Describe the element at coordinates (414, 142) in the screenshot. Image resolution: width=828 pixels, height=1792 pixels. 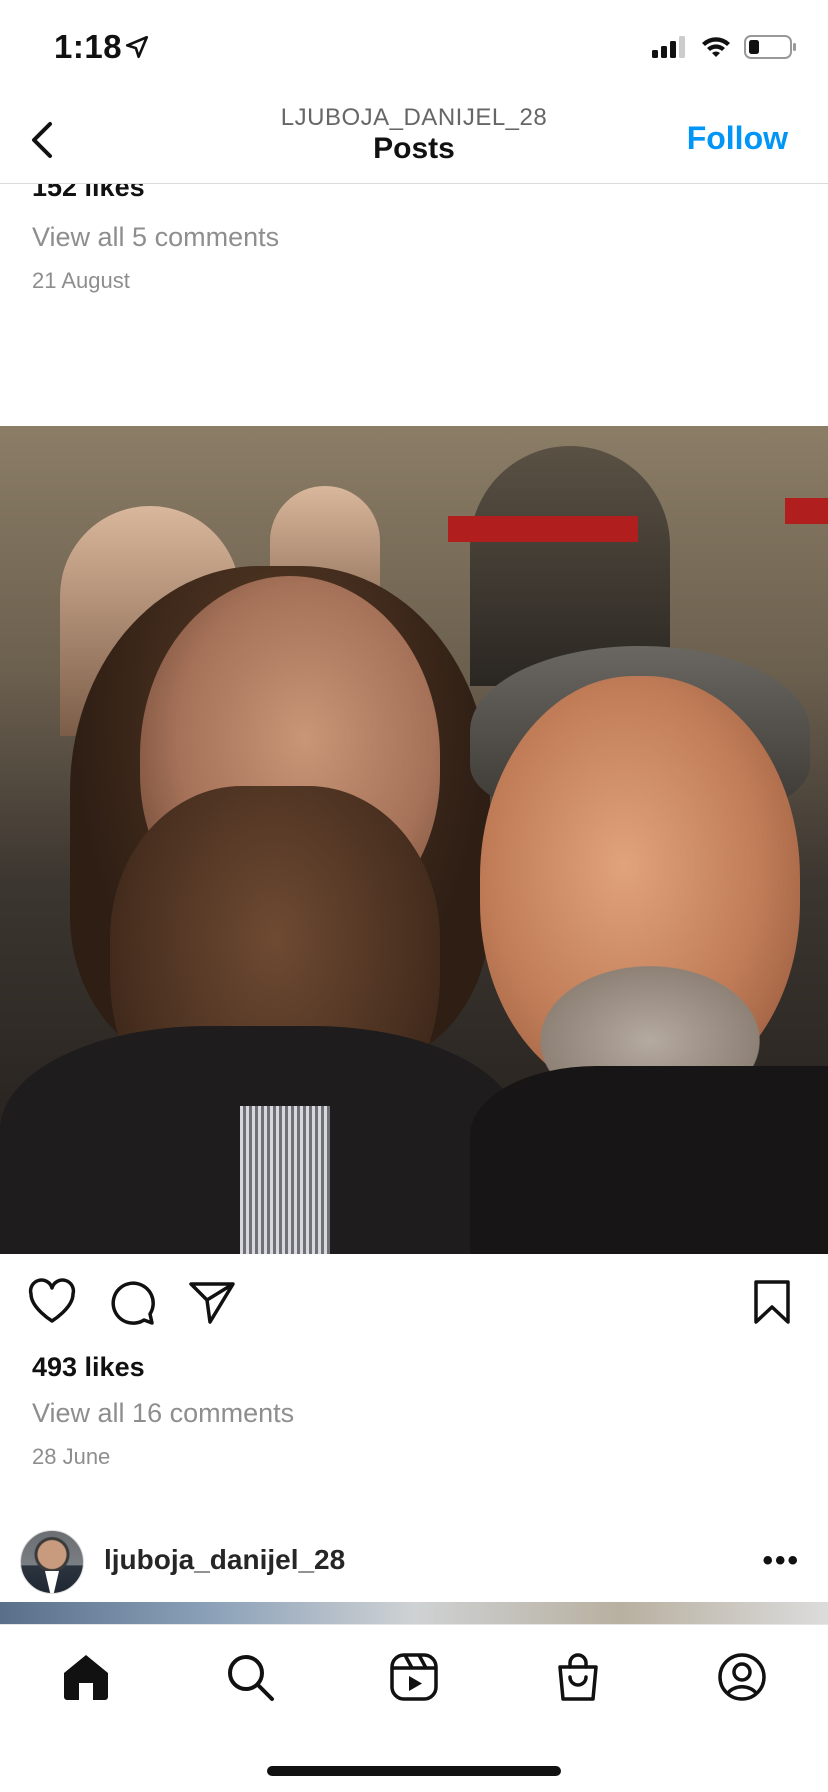
I see `posts-header: LJUBOJA_DANIJEL_28 Posts Follow` at that location.